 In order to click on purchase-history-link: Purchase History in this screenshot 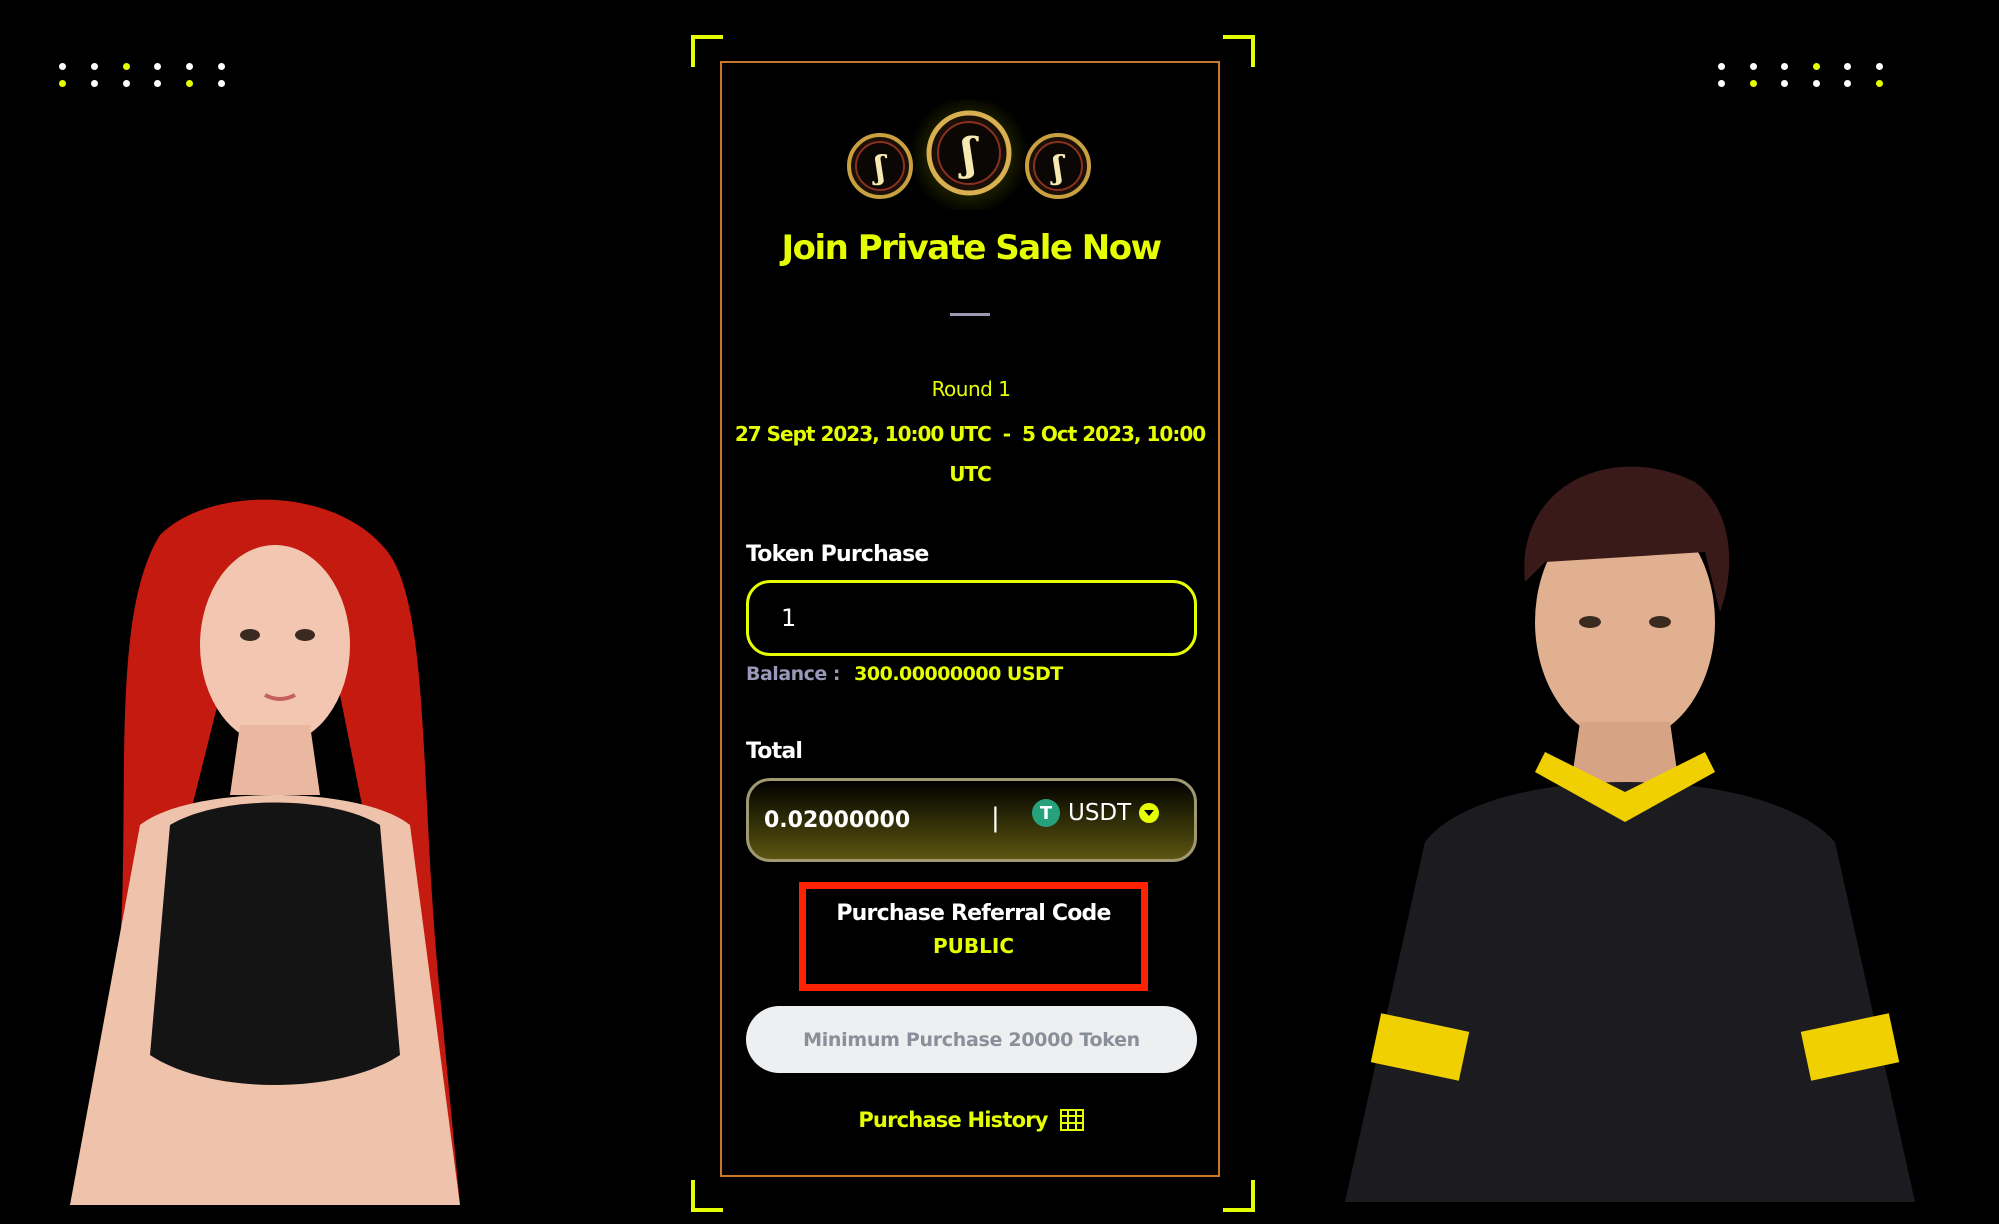, I will do `click(971, 1120)`.